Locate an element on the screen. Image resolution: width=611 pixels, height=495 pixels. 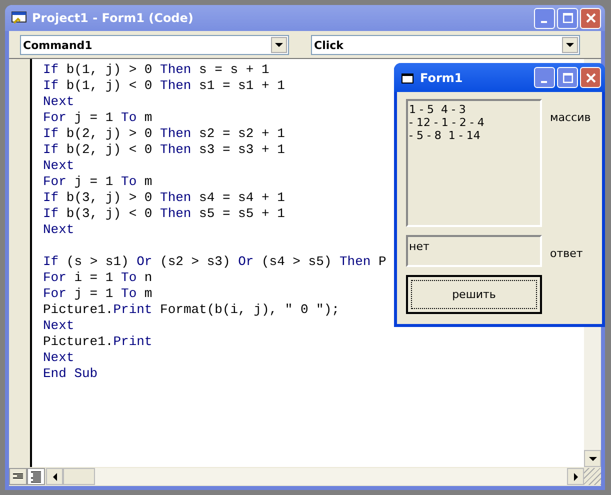
output-line: - 5 - 8 1 - 14 is located at coordinates (445, 135).